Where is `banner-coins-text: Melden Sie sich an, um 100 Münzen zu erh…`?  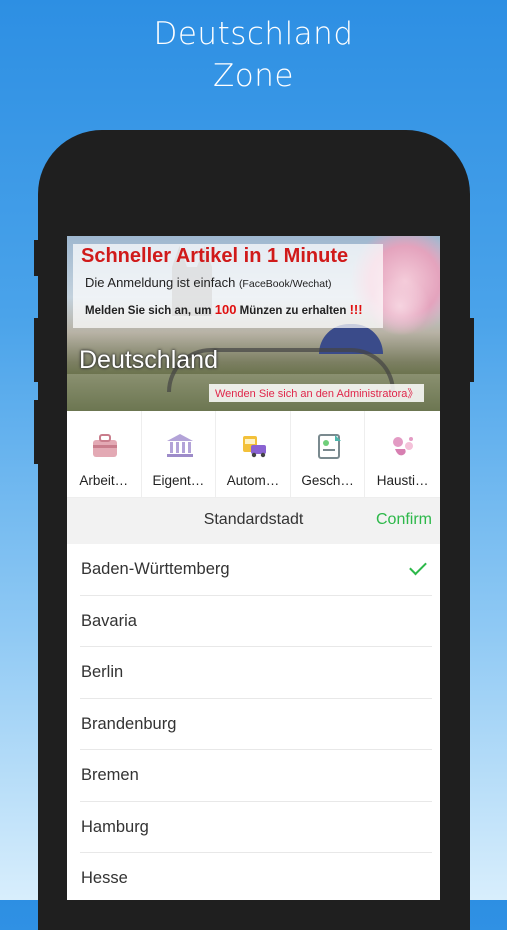
banner-coins-text: Melden Sie sich an, um 100 Münzen zu erh… is located at coordinates (224, 309).